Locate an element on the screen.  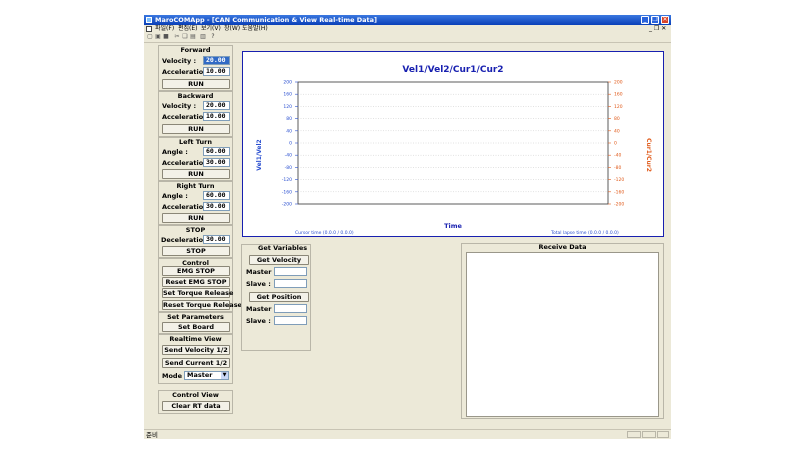
open-folder-icon: ▣ is located at coordinates (158, 37).